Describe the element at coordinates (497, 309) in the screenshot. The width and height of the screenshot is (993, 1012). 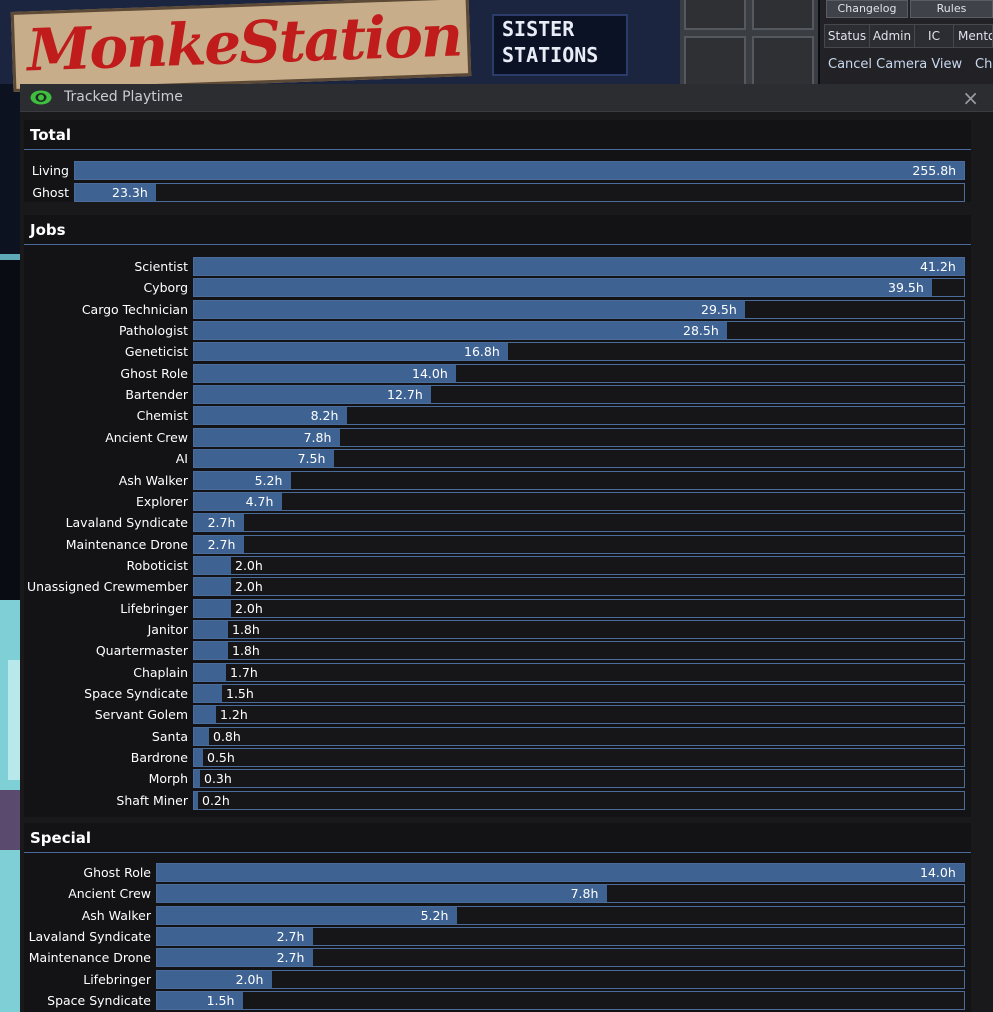
I see `jobs-row: Cargo Technician 29.5h` at that location.